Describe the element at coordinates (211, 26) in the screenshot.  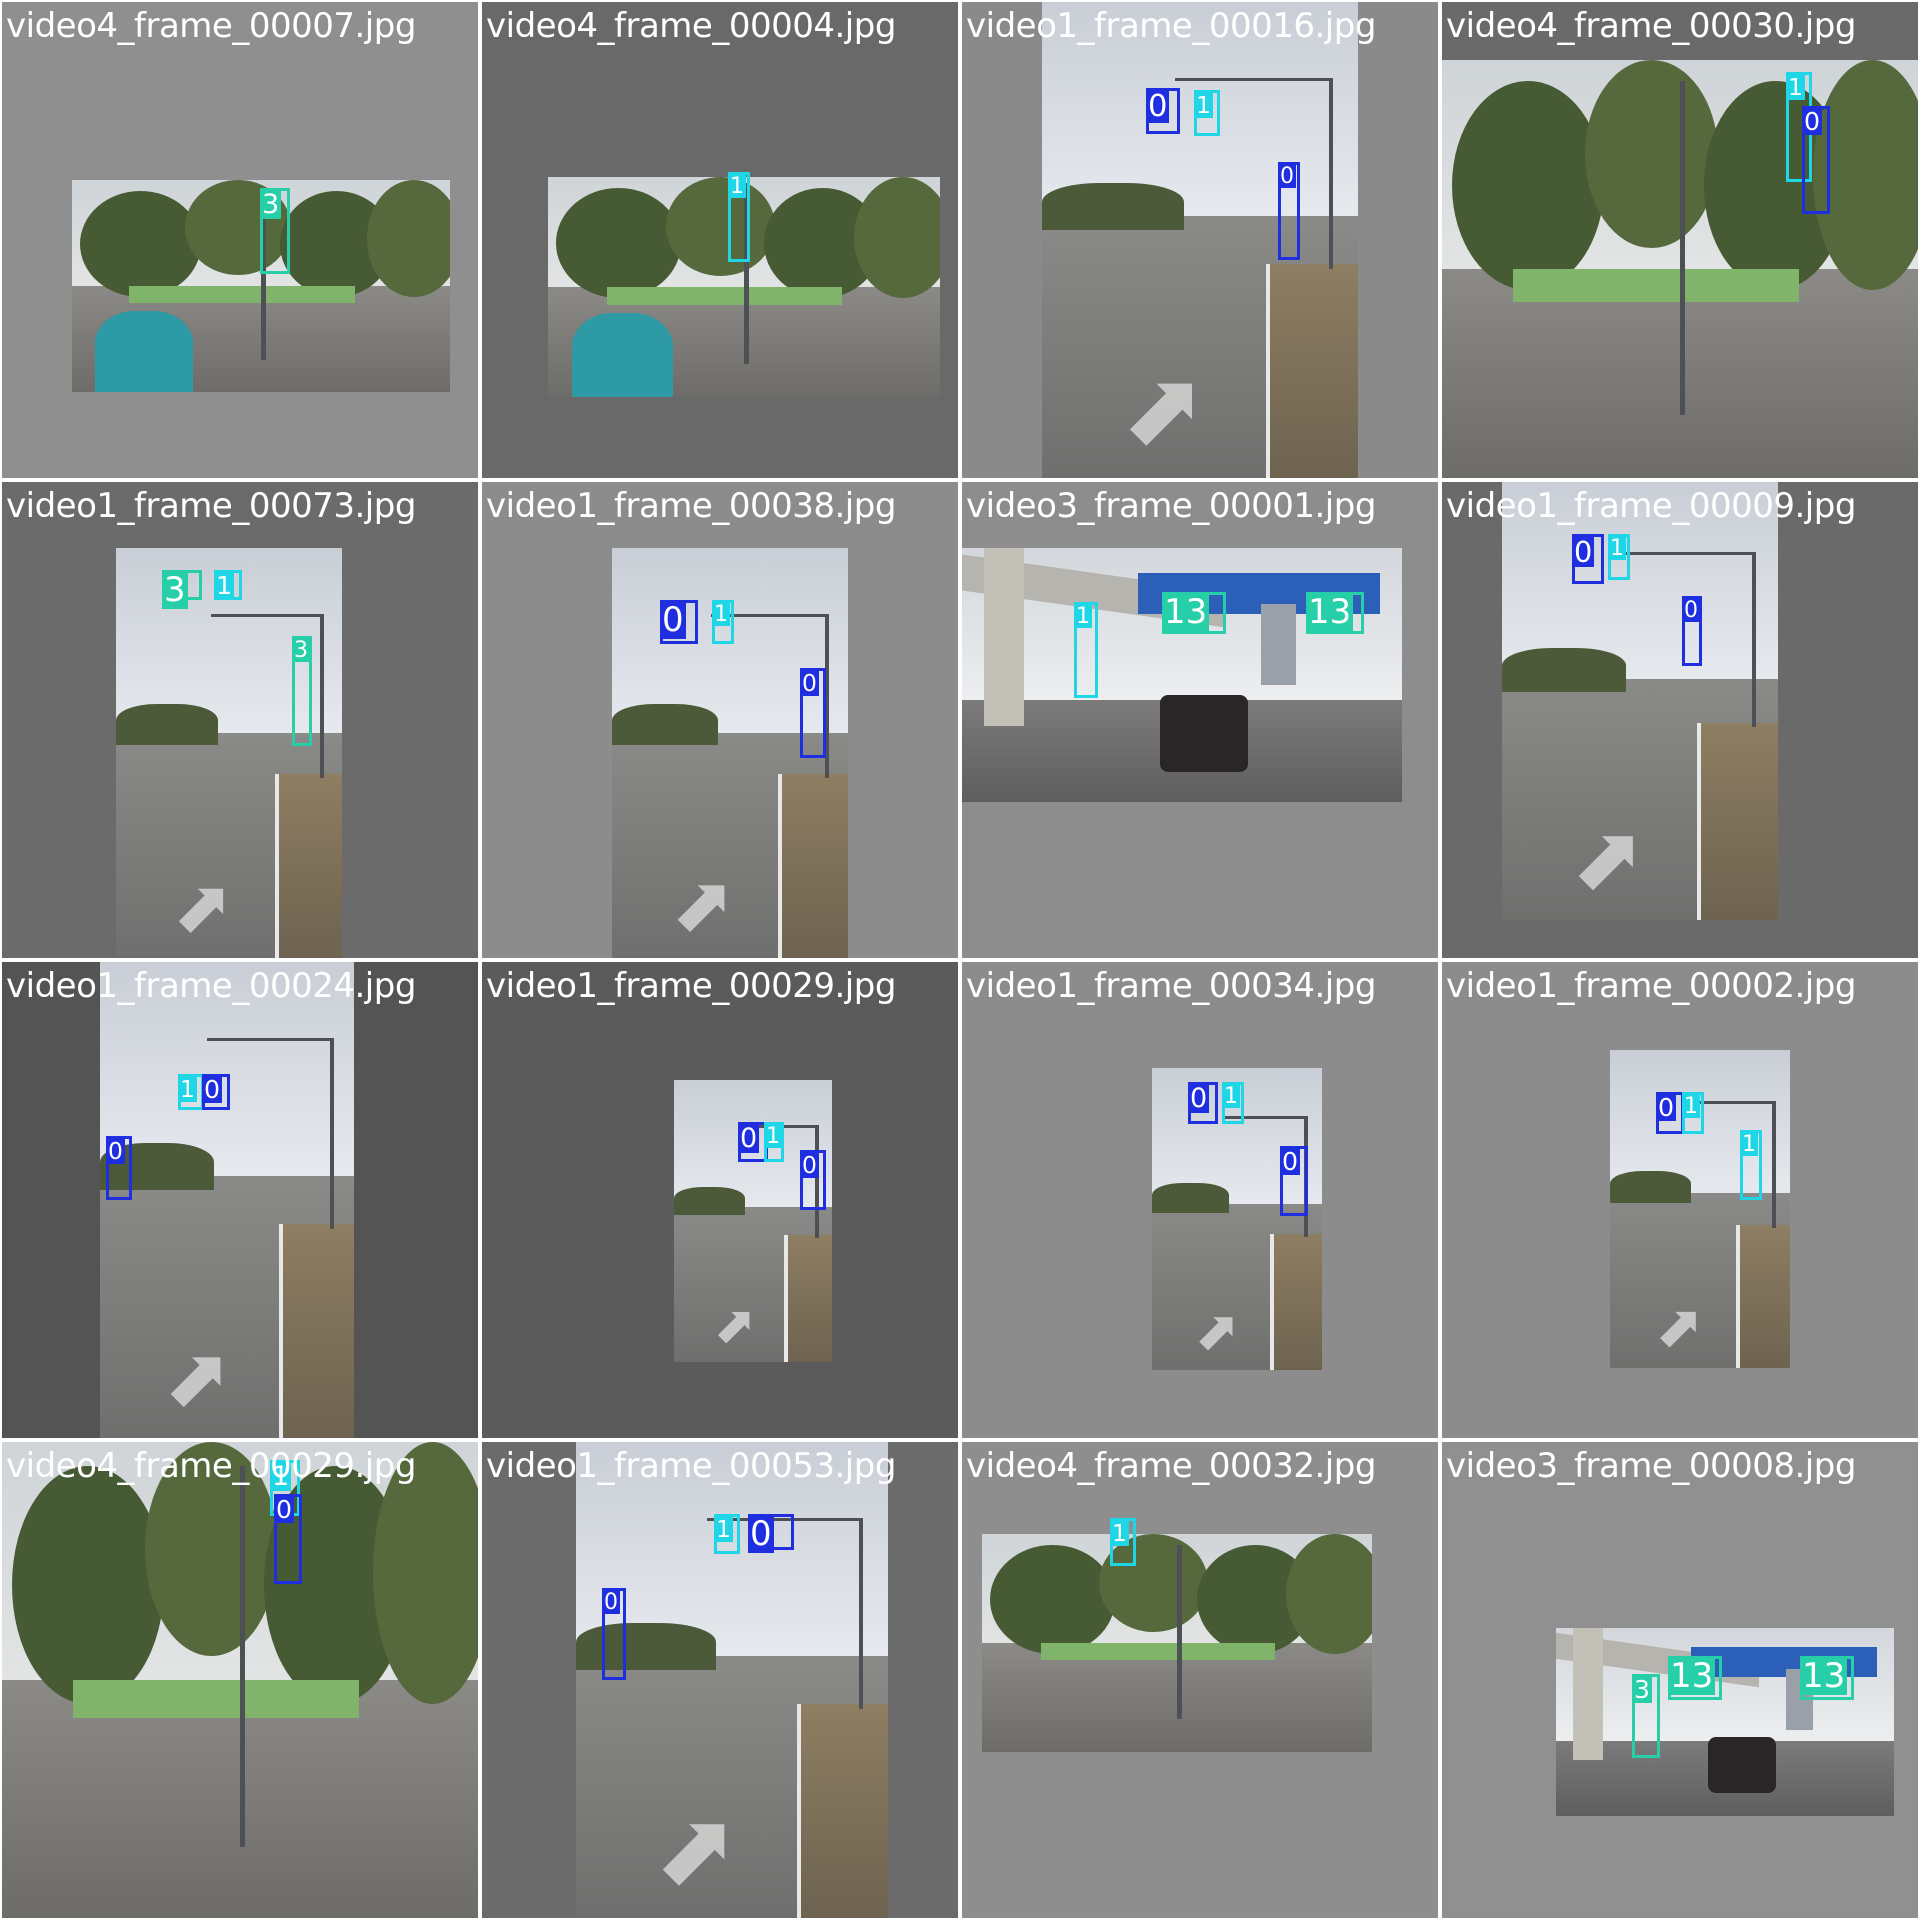
I see `tile-filename: video4_frame_00007.jpg` at that location.